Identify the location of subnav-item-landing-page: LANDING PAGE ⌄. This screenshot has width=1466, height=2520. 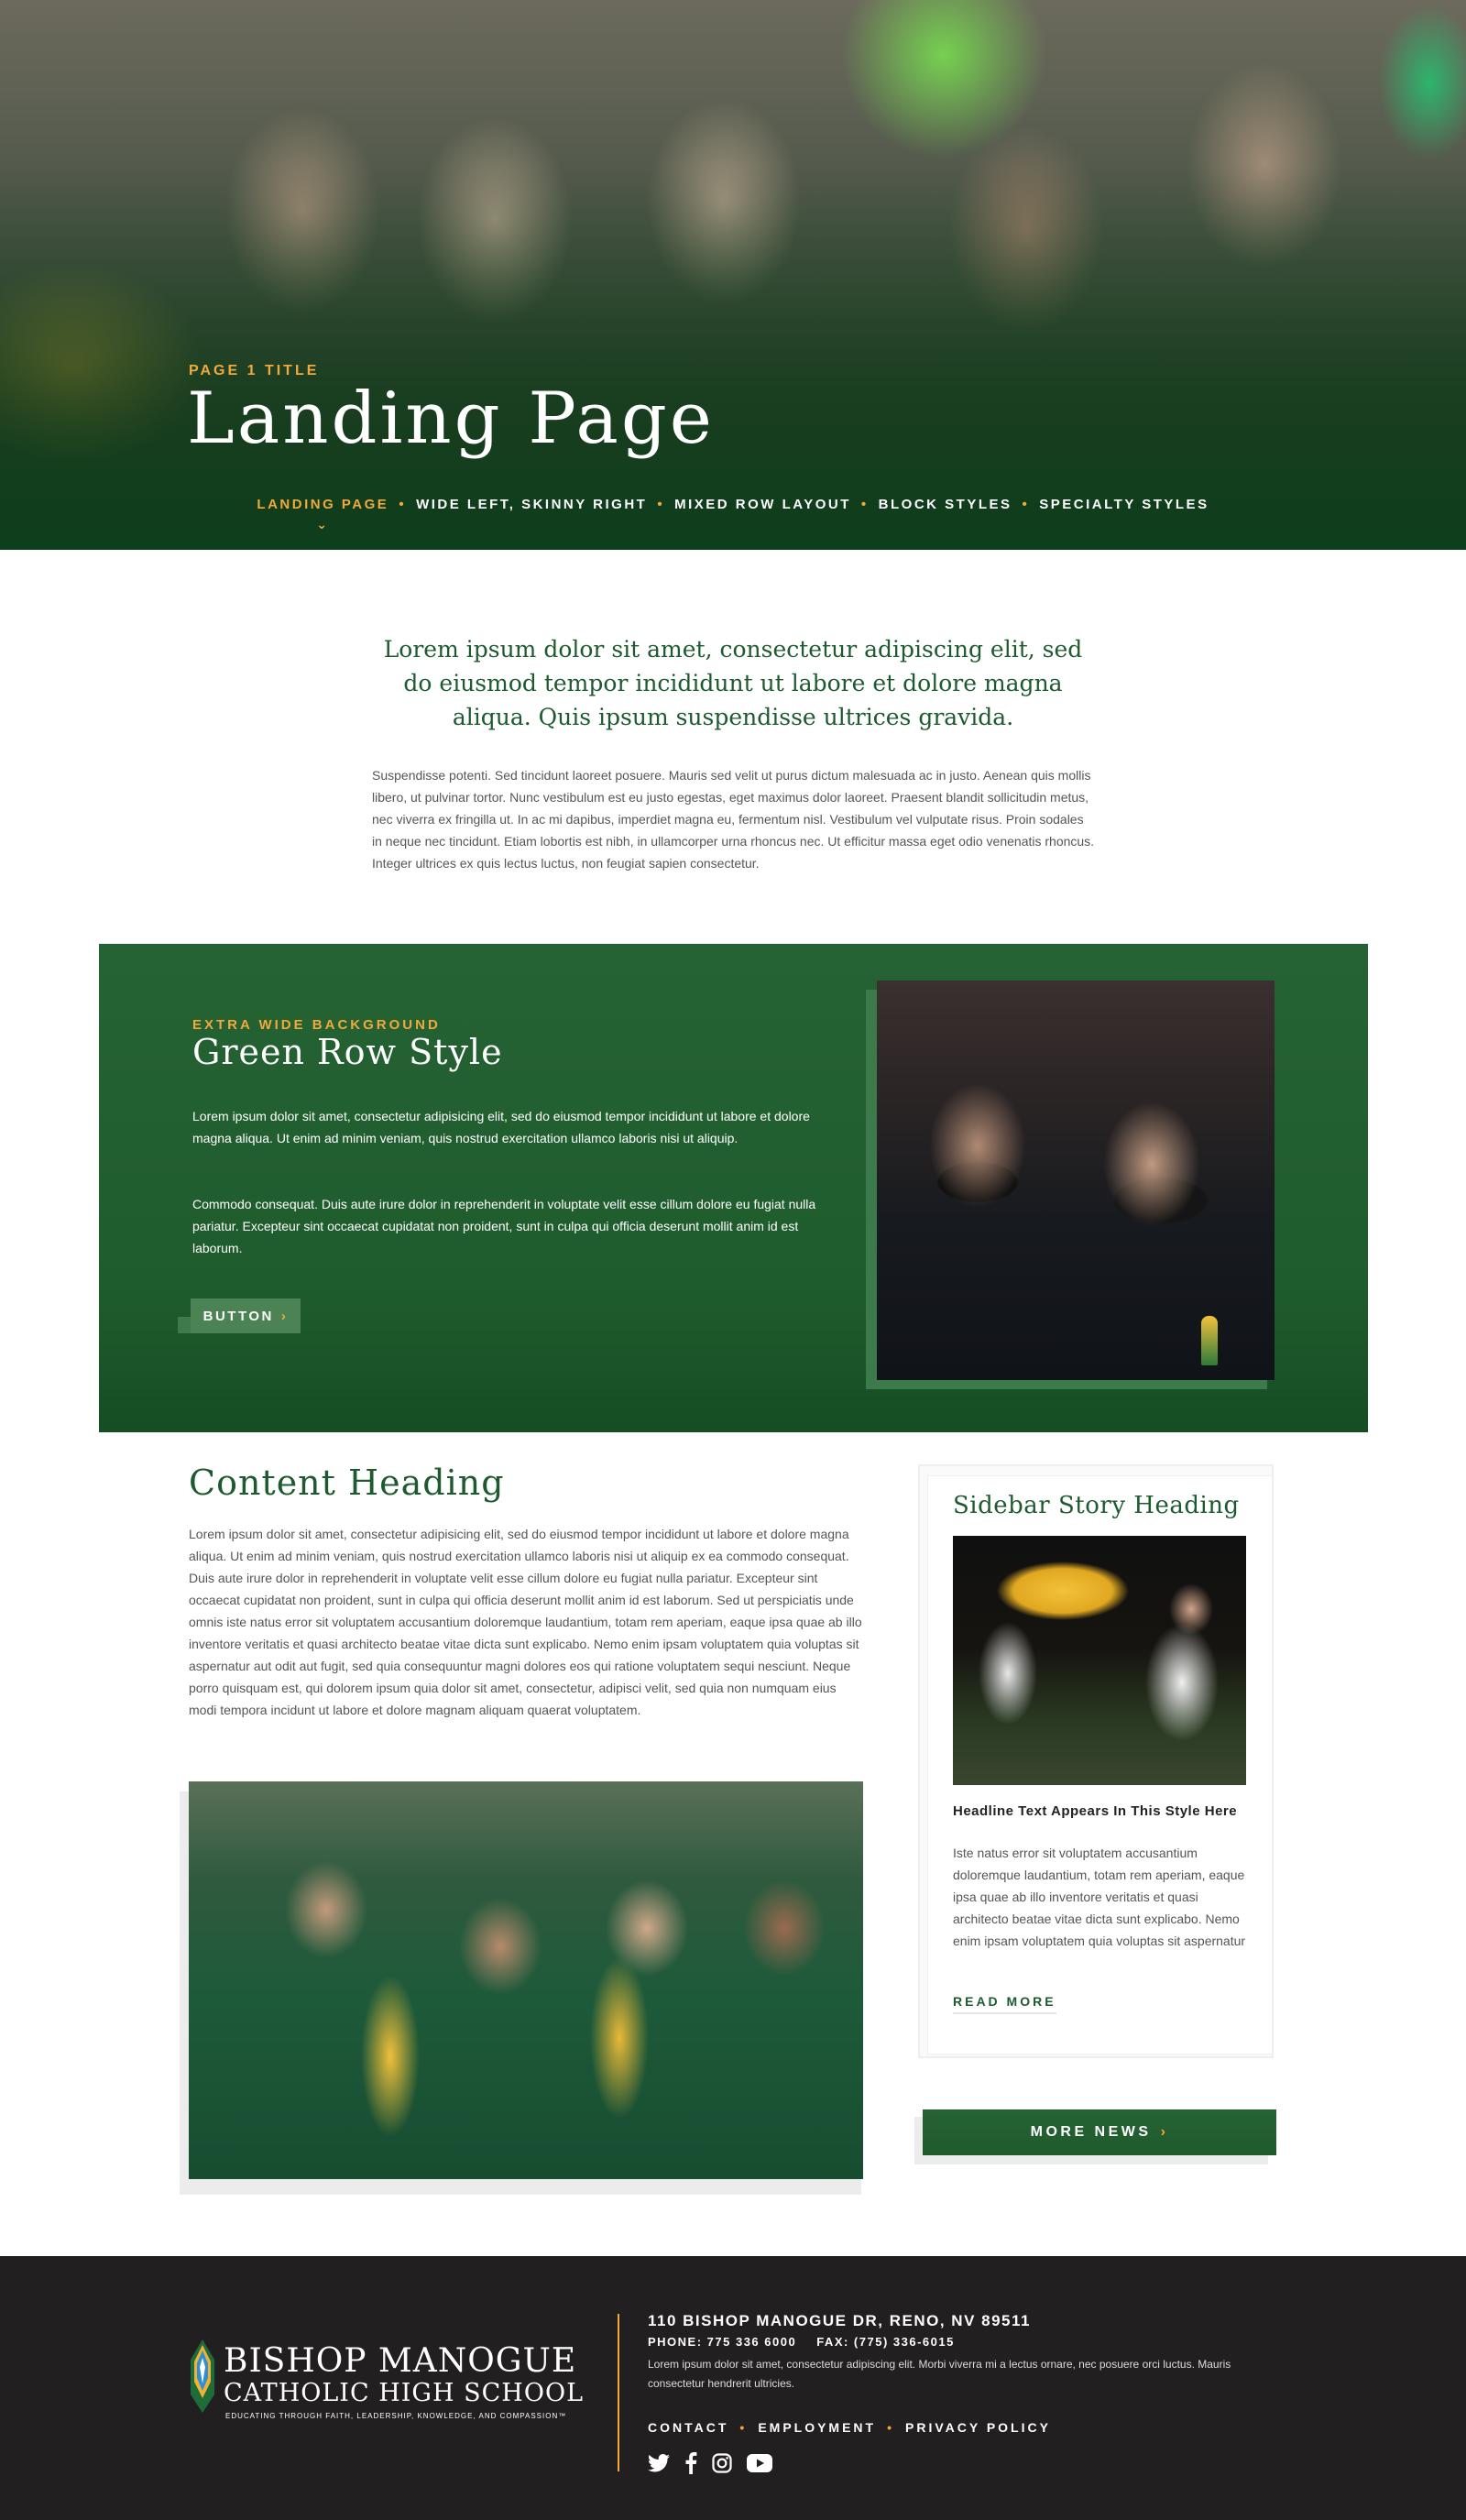
(323, 514).